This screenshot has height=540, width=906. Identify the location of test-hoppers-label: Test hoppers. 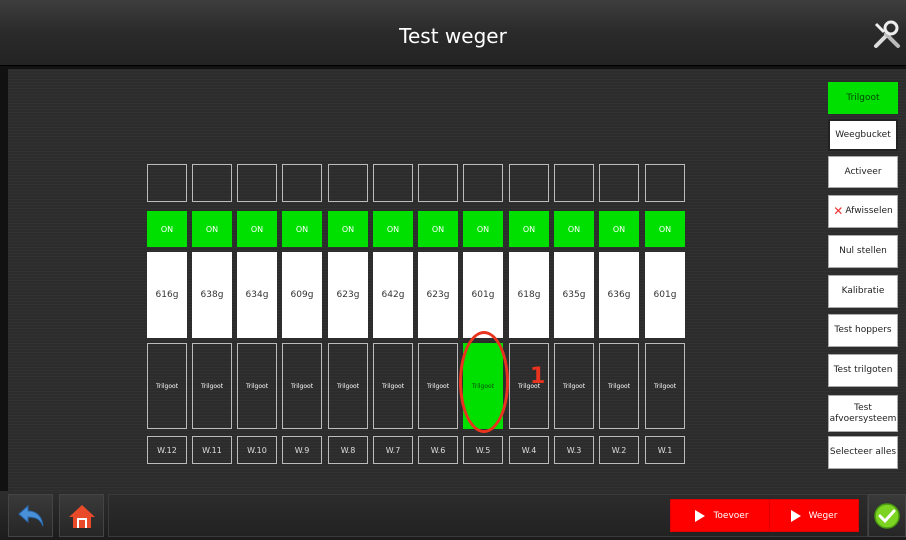
(863, 330).